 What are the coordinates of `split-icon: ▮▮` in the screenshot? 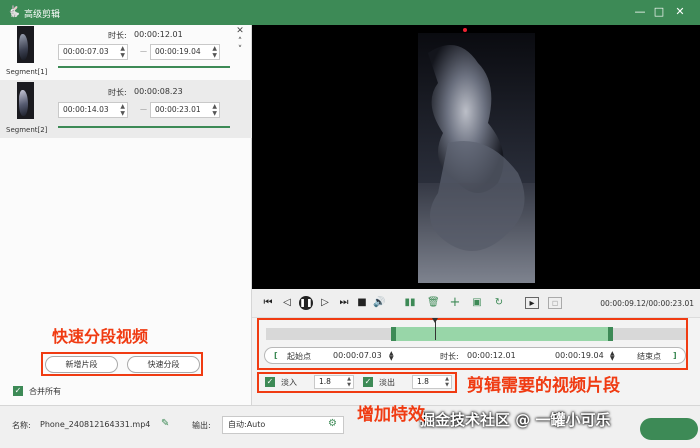 It's located at (410, 303).